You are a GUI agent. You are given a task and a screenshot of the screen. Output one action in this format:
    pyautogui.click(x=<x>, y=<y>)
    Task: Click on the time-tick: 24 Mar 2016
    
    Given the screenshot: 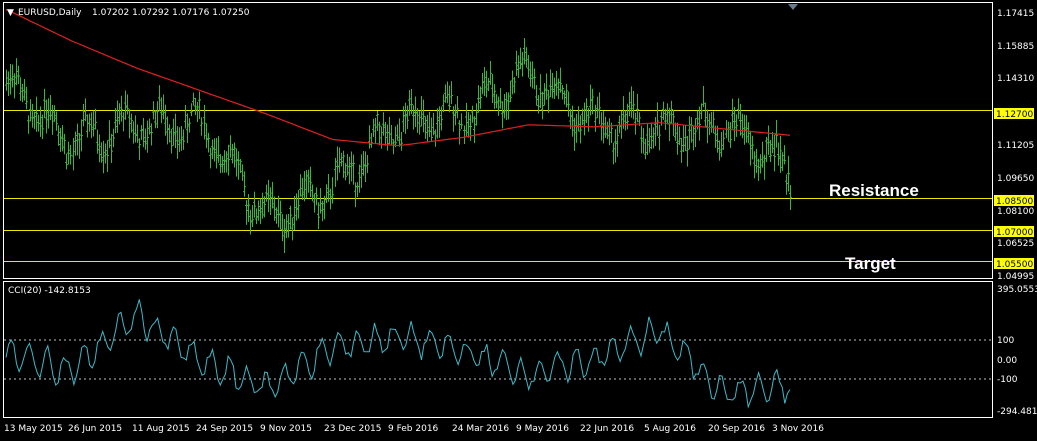 What is the action you would take?
    pyautogui.click(x=480, y=429)
    